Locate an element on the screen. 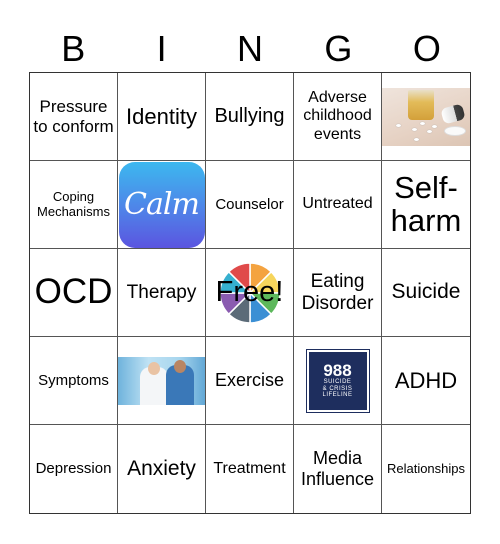  bingo-cell: Bullying is located at coordinates (250, 117).